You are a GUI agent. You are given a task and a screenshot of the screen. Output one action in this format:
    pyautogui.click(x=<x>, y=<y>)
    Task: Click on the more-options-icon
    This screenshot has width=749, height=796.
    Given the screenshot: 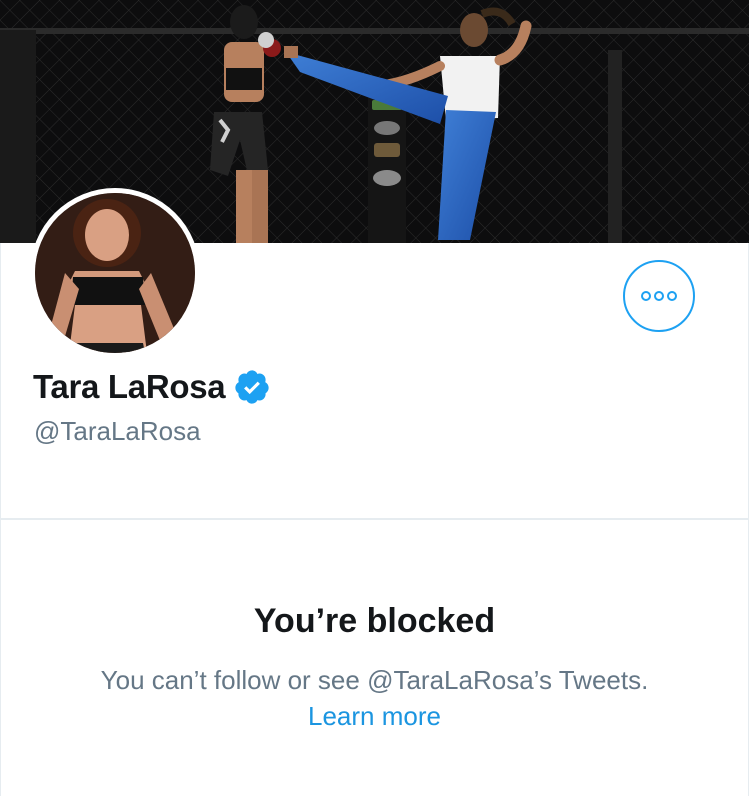 What is the action you would take?
    pyautogui.click(x=659, y=296)
    